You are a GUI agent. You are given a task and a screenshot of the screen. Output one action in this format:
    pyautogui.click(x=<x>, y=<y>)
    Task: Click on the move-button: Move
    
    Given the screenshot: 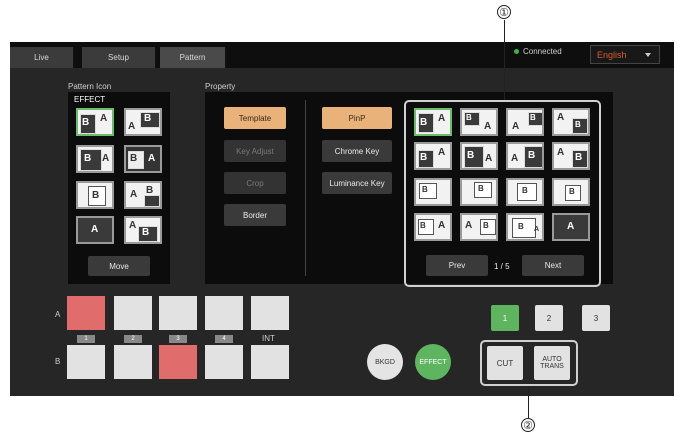 What is the action you would take?
    pyautogui.click(x=119, y=266)
    